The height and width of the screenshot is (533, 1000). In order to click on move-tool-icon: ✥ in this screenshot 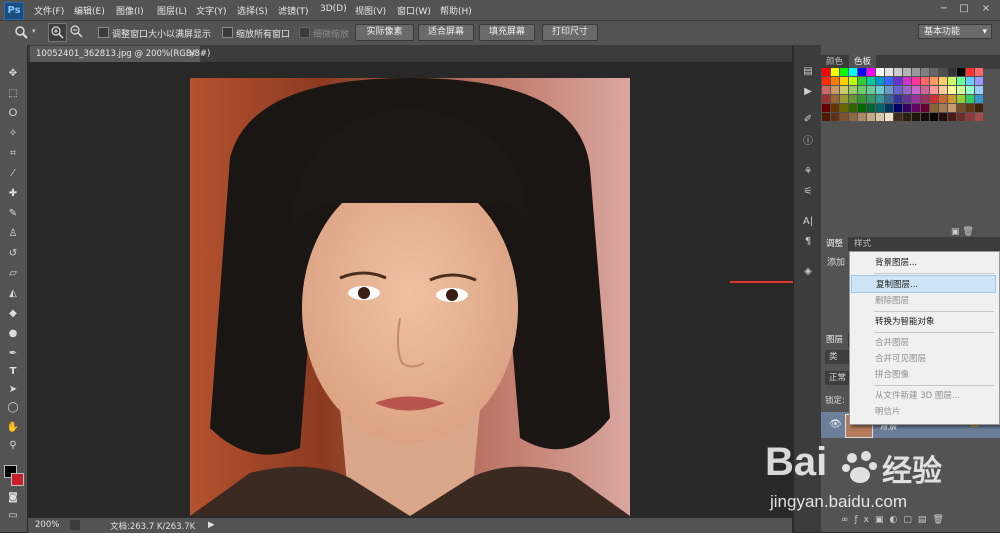, I will do `click(13, 74)`.